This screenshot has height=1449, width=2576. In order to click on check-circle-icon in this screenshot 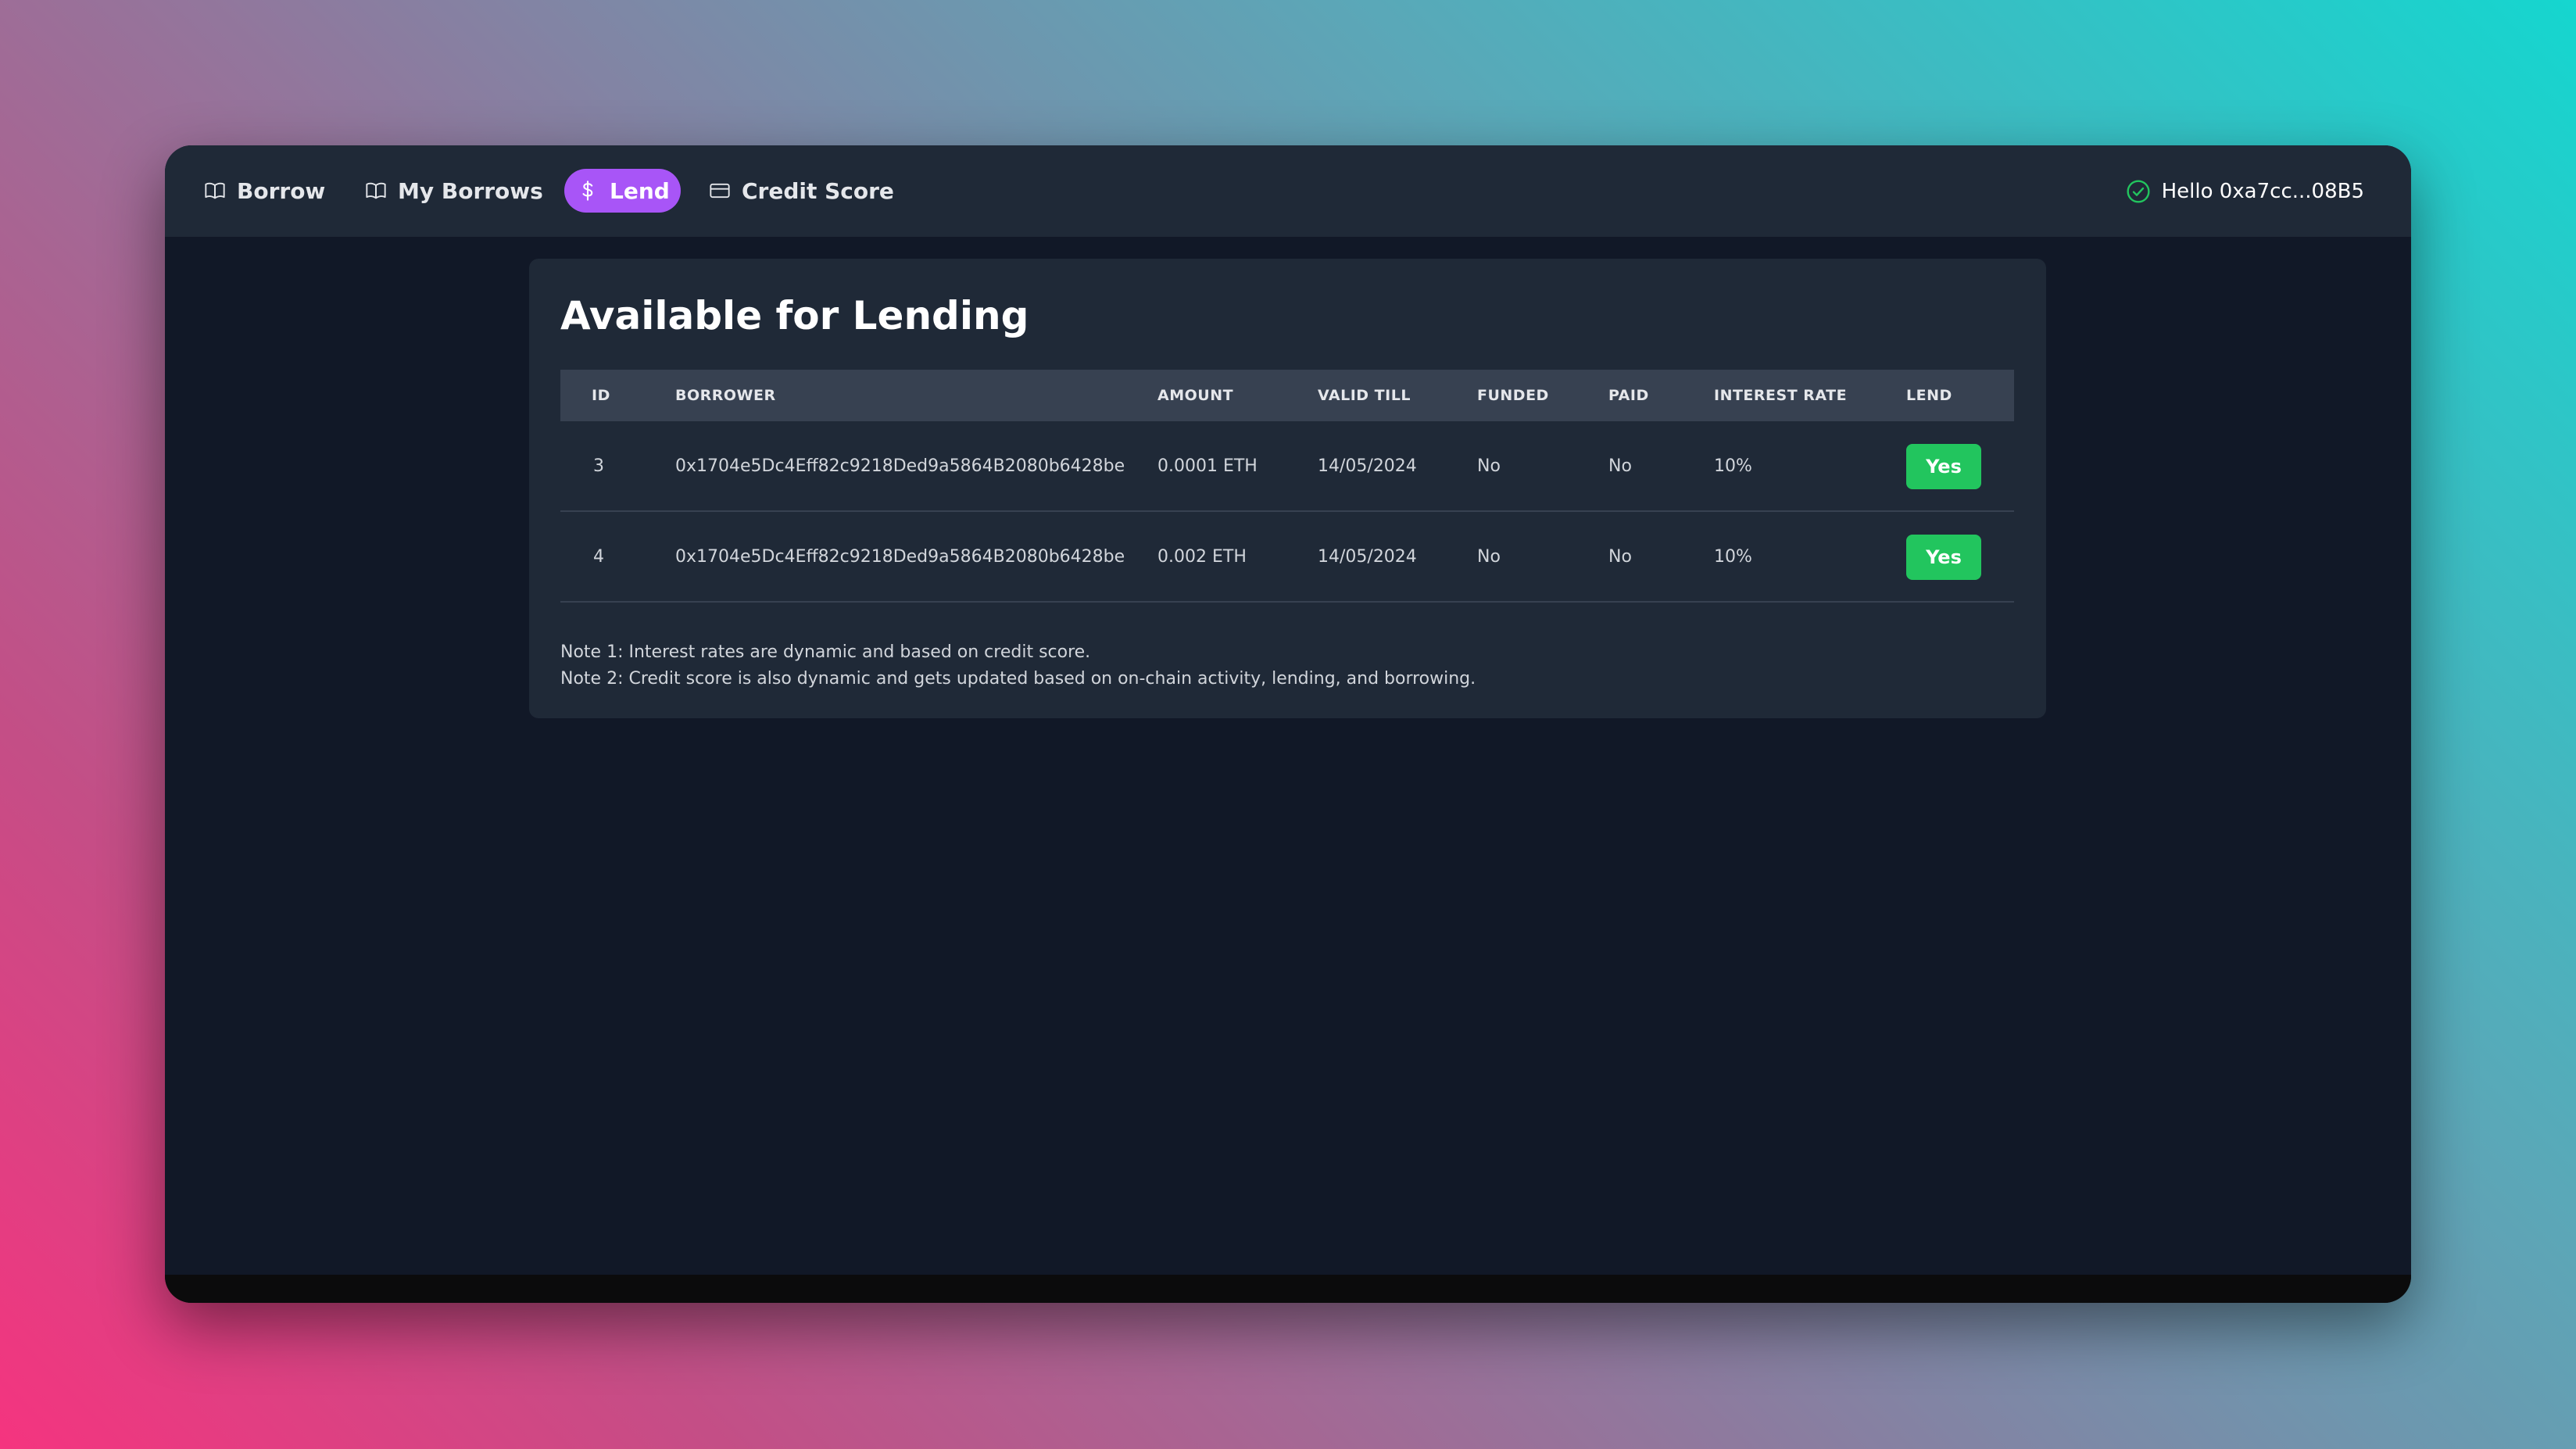, I will do `click(2138, 191)`.